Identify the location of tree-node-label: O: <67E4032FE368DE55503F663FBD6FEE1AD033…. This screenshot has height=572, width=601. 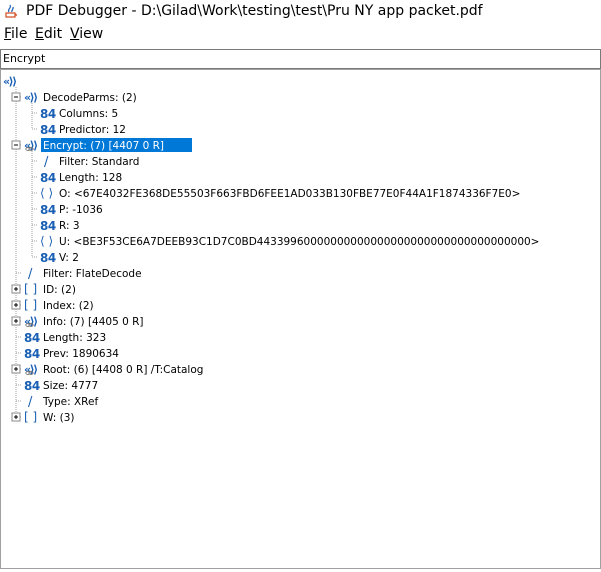
(289, 194).